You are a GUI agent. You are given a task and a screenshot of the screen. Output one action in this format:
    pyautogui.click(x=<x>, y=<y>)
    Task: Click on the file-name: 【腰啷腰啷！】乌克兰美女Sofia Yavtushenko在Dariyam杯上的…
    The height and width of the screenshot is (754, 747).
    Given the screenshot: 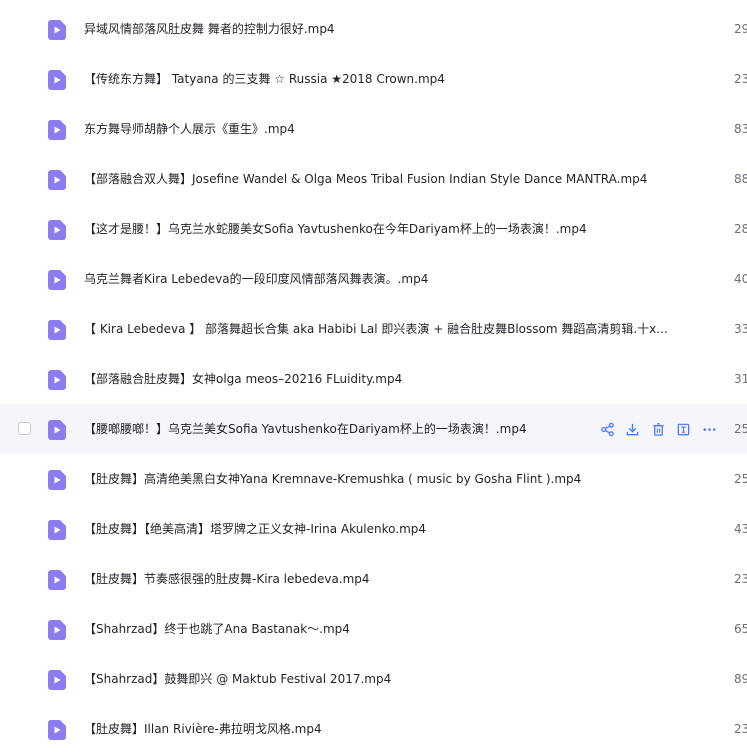 What is the action you would take?
    pyautogui.click(x=305, y=429)
    